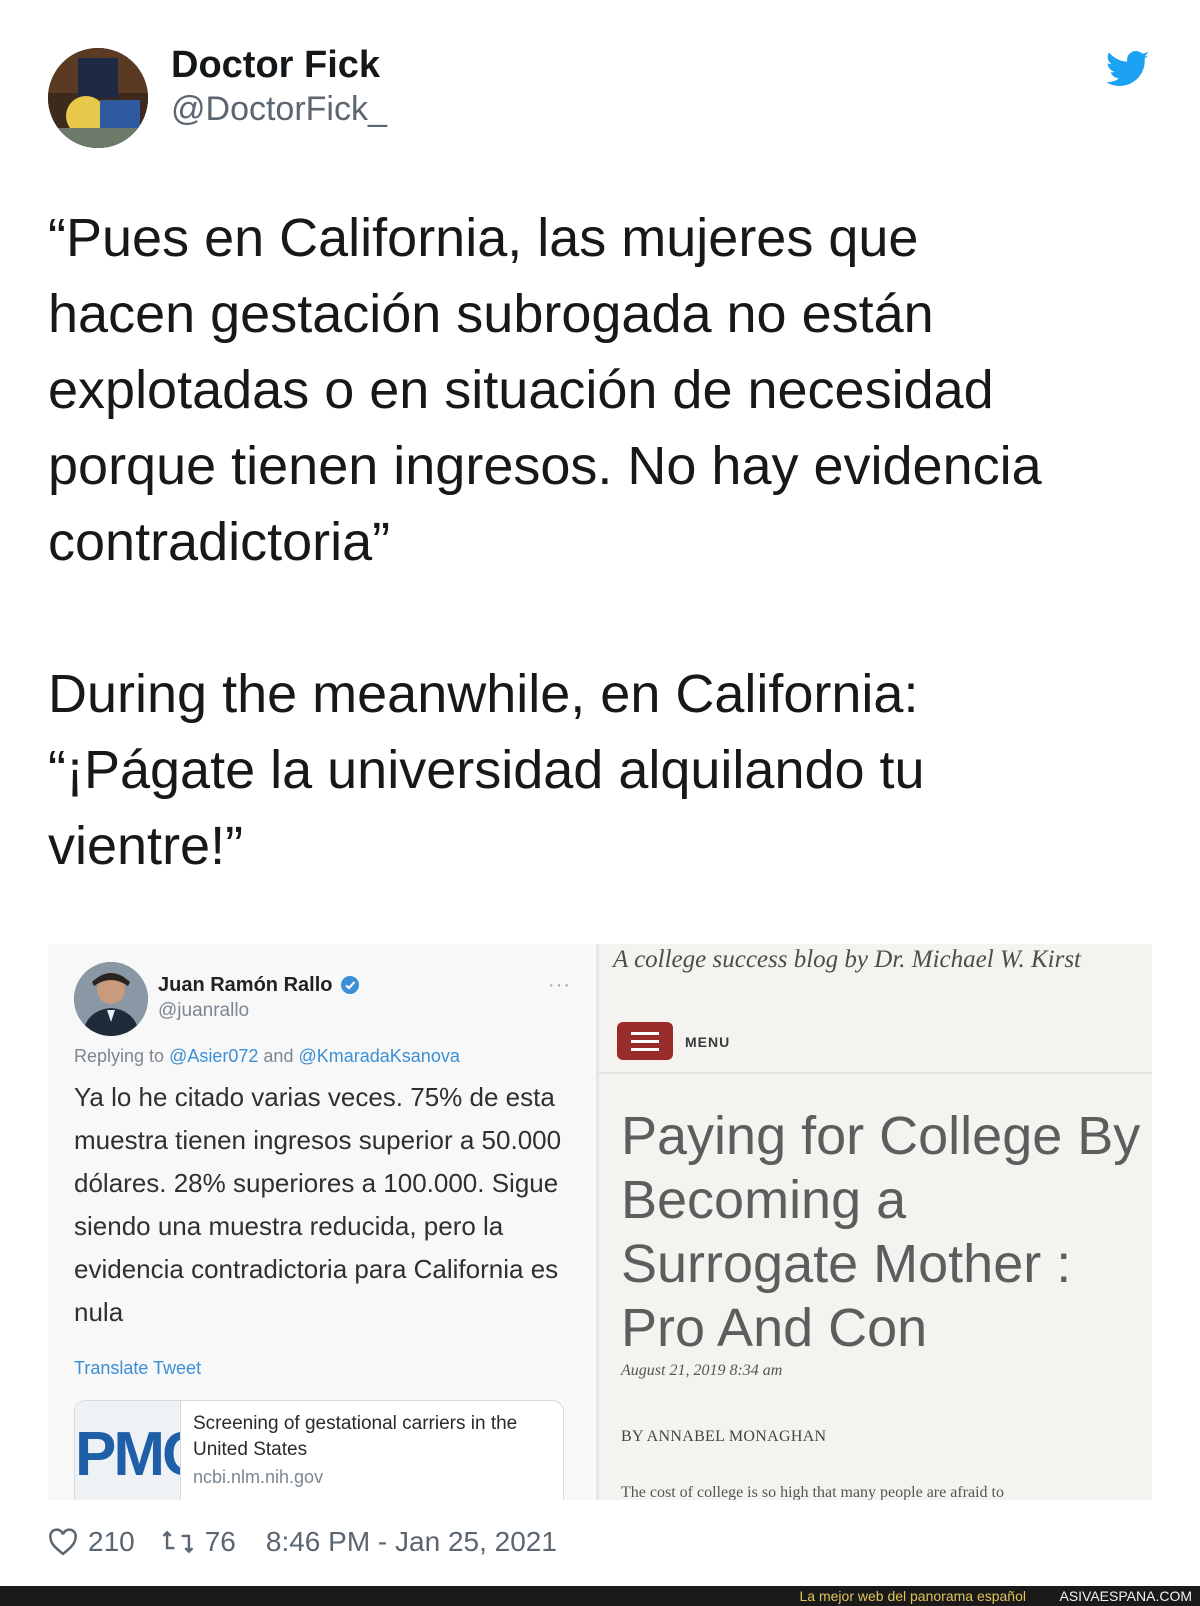  What do you see at coordinates (708, 1042) in the screenshot?
I see `blog-menu-label: MENU` at bounding box center [708, 1042].